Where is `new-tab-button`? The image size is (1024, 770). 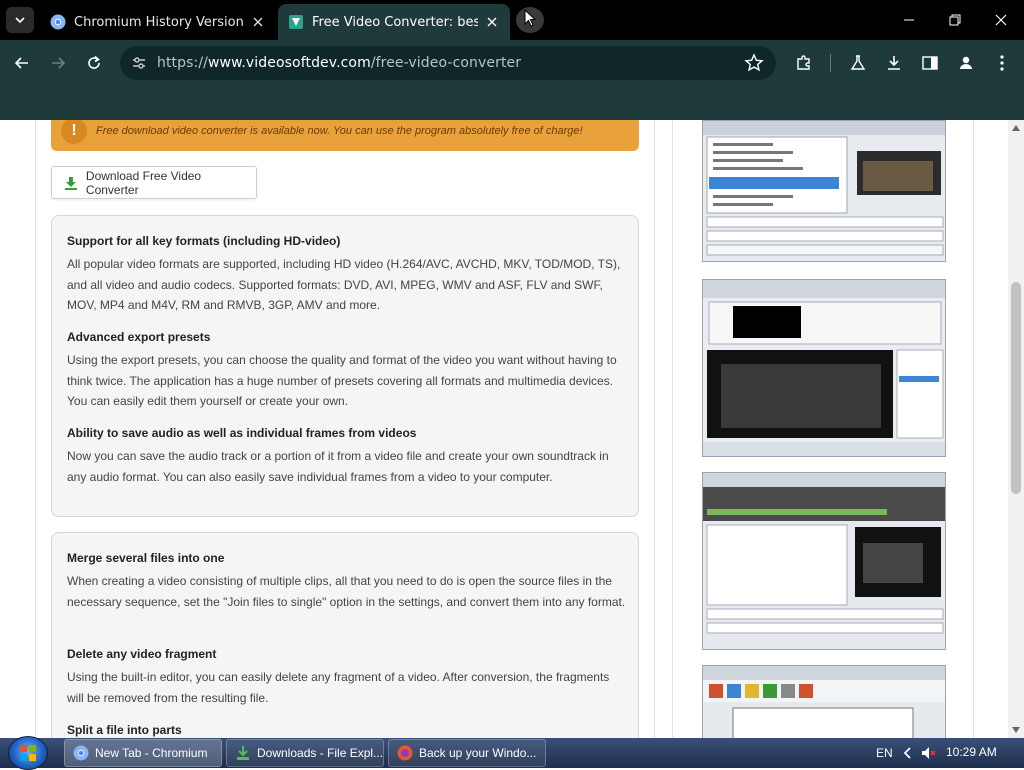
new-tab-button is located at coordinates (530, 20).